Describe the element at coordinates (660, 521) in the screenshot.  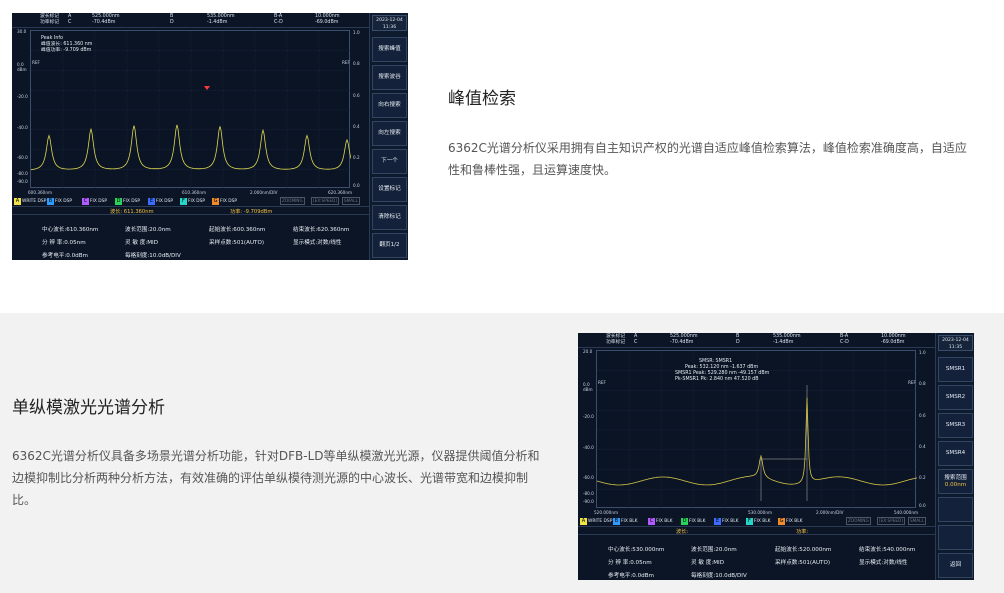
I see `trace-c-button: C FIX BLK` at that location.